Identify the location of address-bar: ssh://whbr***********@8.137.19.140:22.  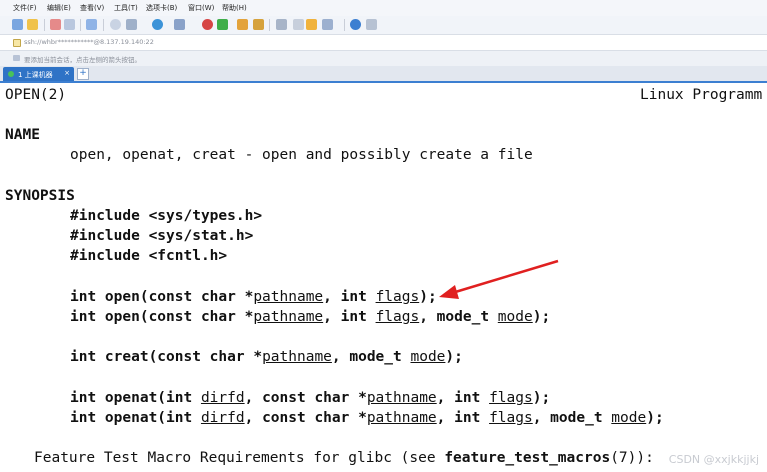
(383, 43).